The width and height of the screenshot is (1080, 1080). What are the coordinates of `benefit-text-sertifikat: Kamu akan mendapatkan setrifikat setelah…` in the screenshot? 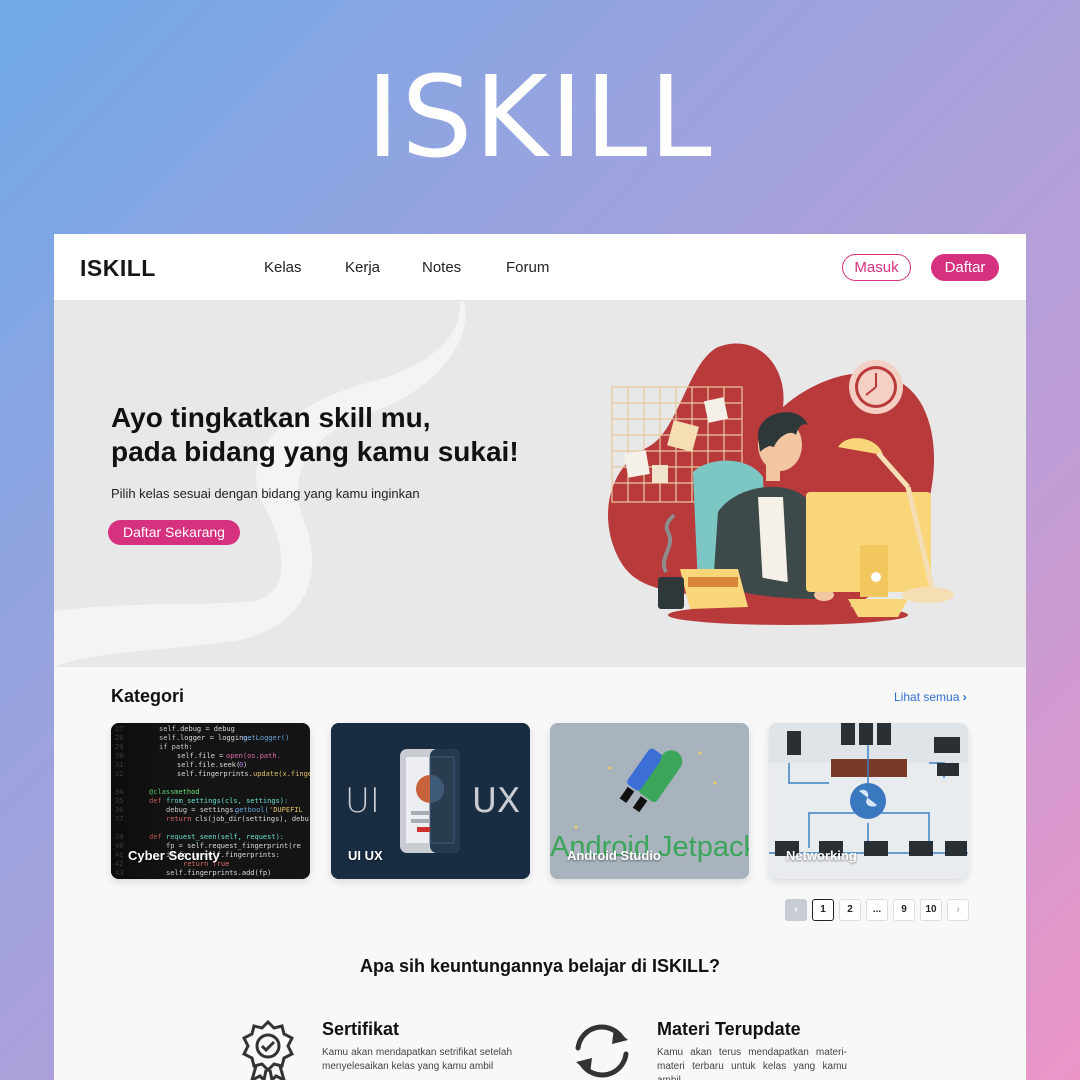 It's located at (417, 1059).